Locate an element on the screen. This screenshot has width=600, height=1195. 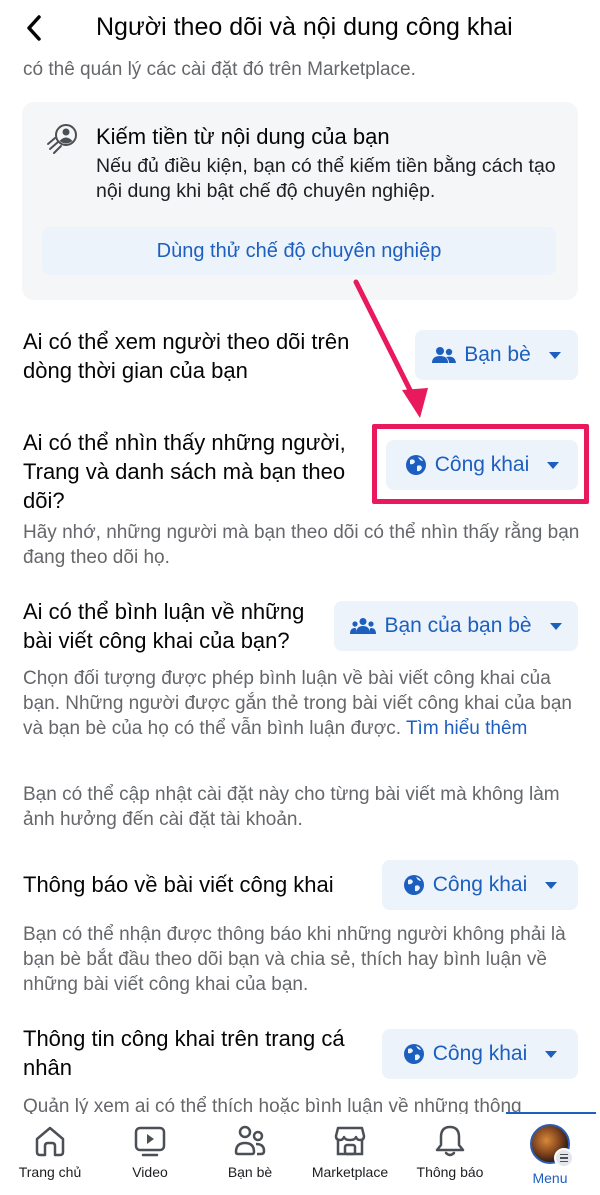
professional-mode-icon is located at coordinates (62, 139).